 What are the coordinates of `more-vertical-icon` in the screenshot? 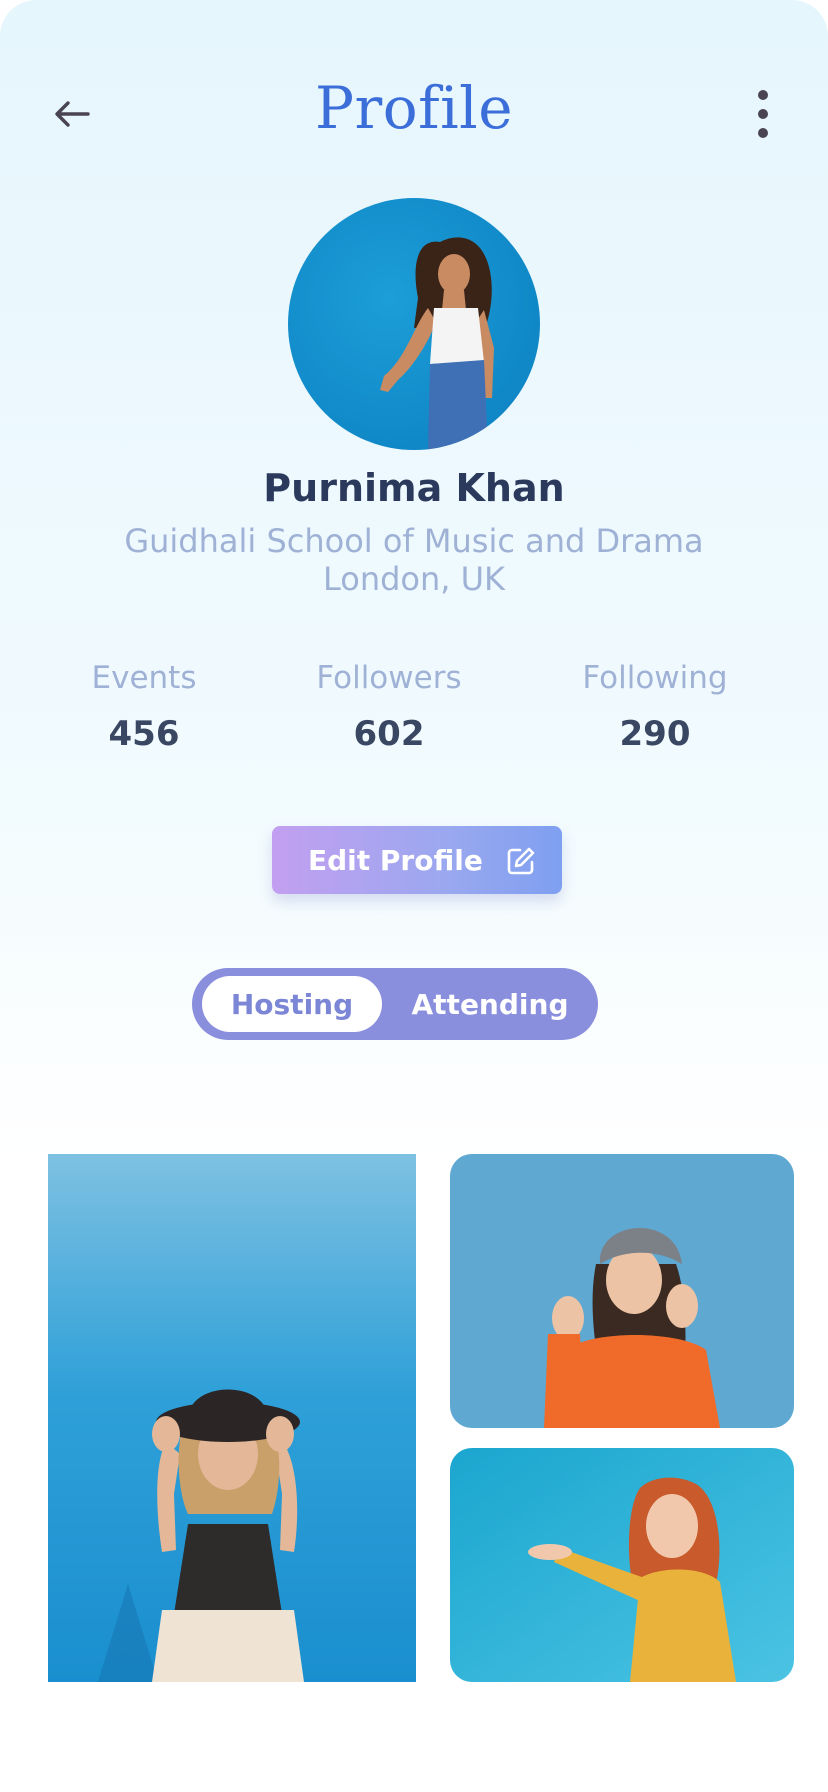 It's located at (763, 114).